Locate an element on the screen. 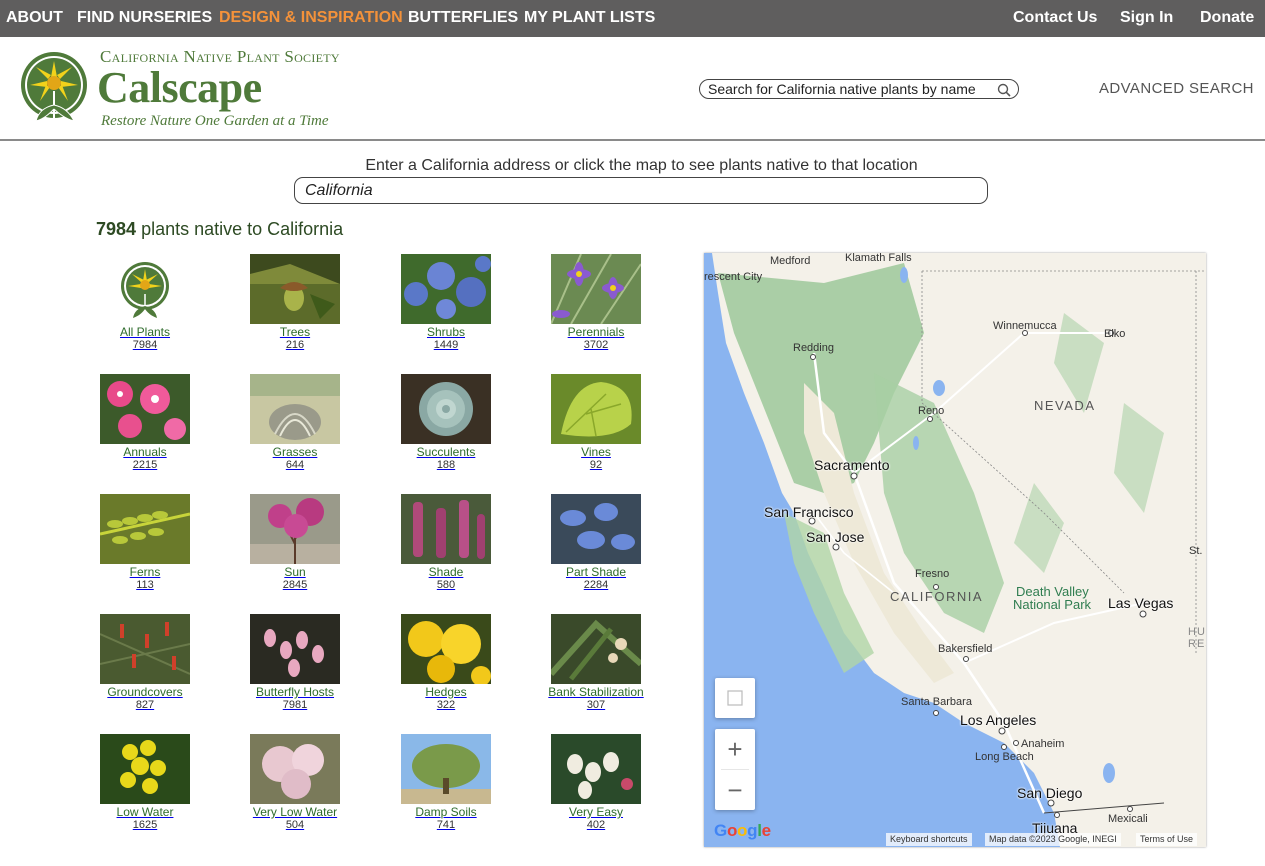 This screenshot has height=866, width=1265. nav-sign-in: Sign In is located at coordinates (1146, 18).